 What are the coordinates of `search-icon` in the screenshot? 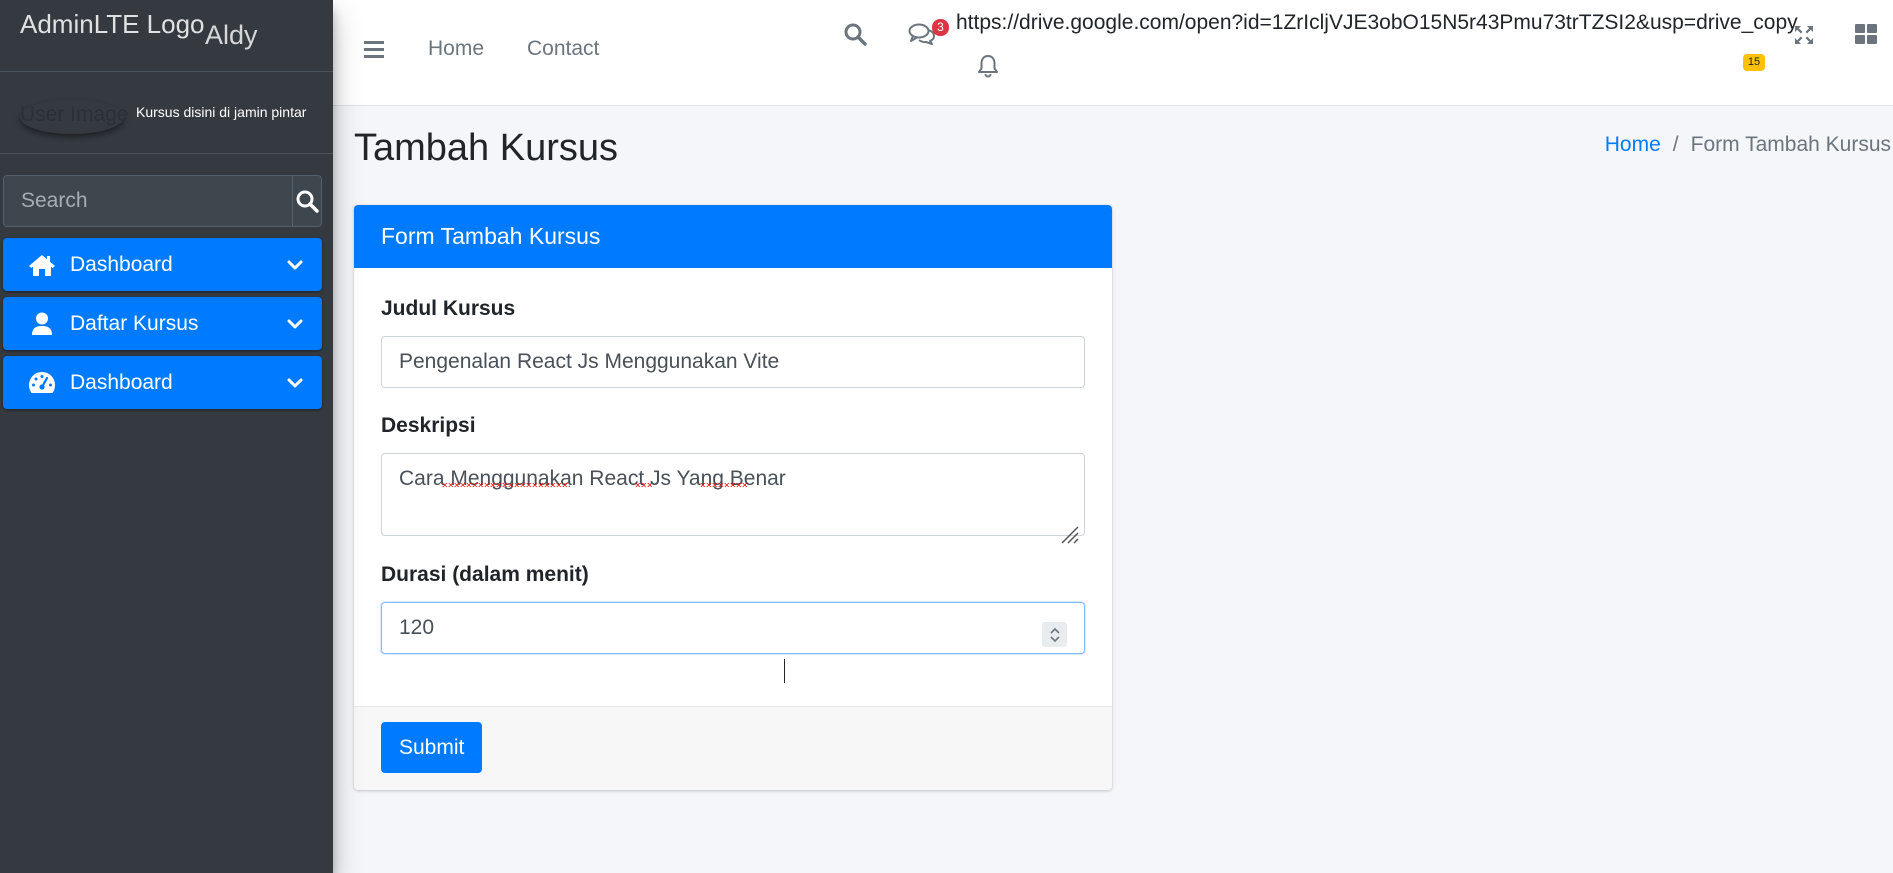 It's located at (307, 201).